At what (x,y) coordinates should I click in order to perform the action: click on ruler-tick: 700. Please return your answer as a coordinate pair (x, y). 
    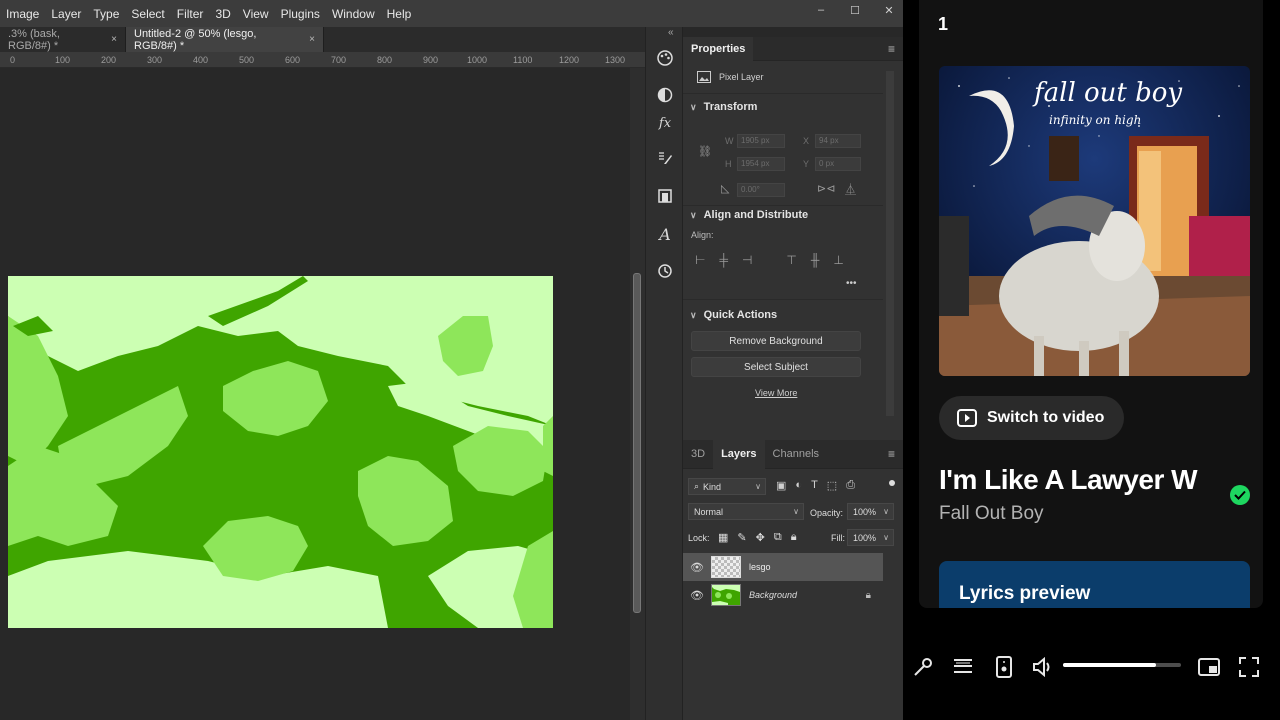
    Looking at the image, I should click on (339, 60).